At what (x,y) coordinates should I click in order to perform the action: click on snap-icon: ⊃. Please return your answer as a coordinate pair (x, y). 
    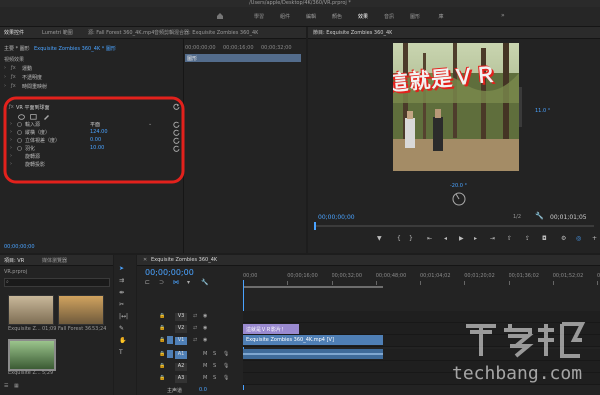
    Looking at the image, I should click on (161, 282).